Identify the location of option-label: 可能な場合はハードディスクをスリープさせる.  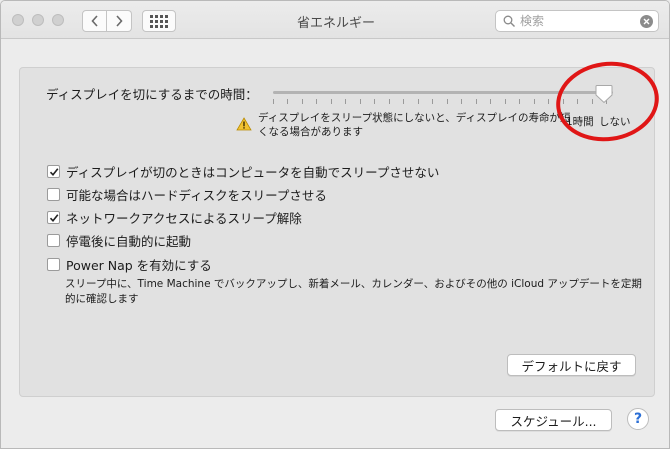
(196, 195).